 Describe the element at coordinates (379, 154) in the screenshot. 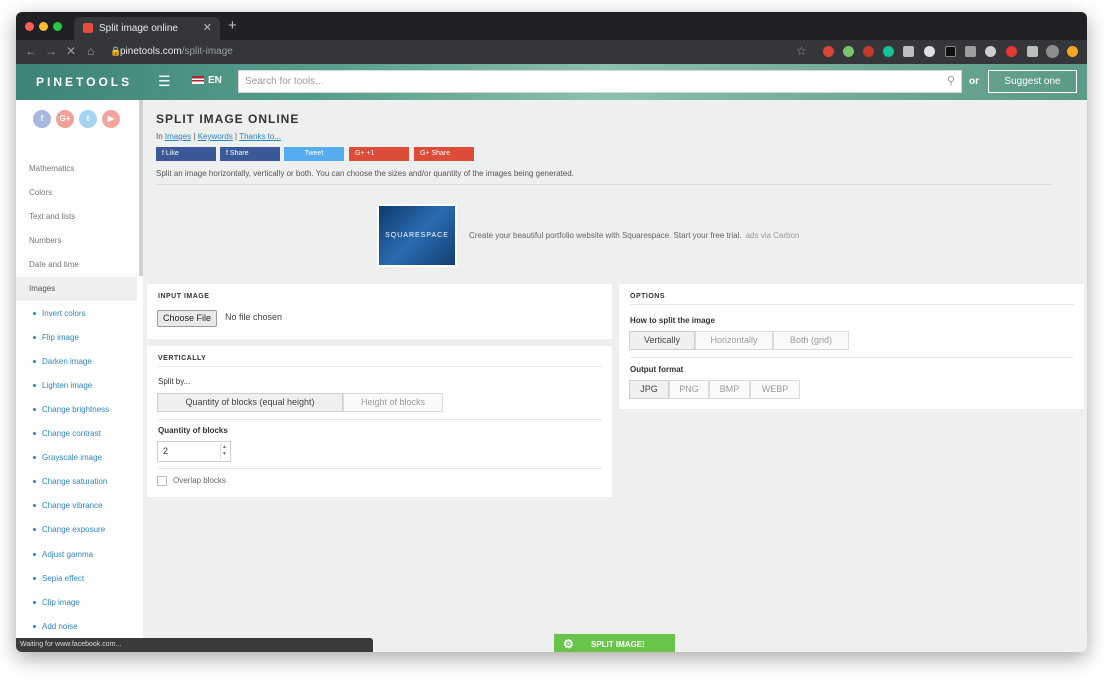

I see `google-plus-one-button: G+ +1` at that location.